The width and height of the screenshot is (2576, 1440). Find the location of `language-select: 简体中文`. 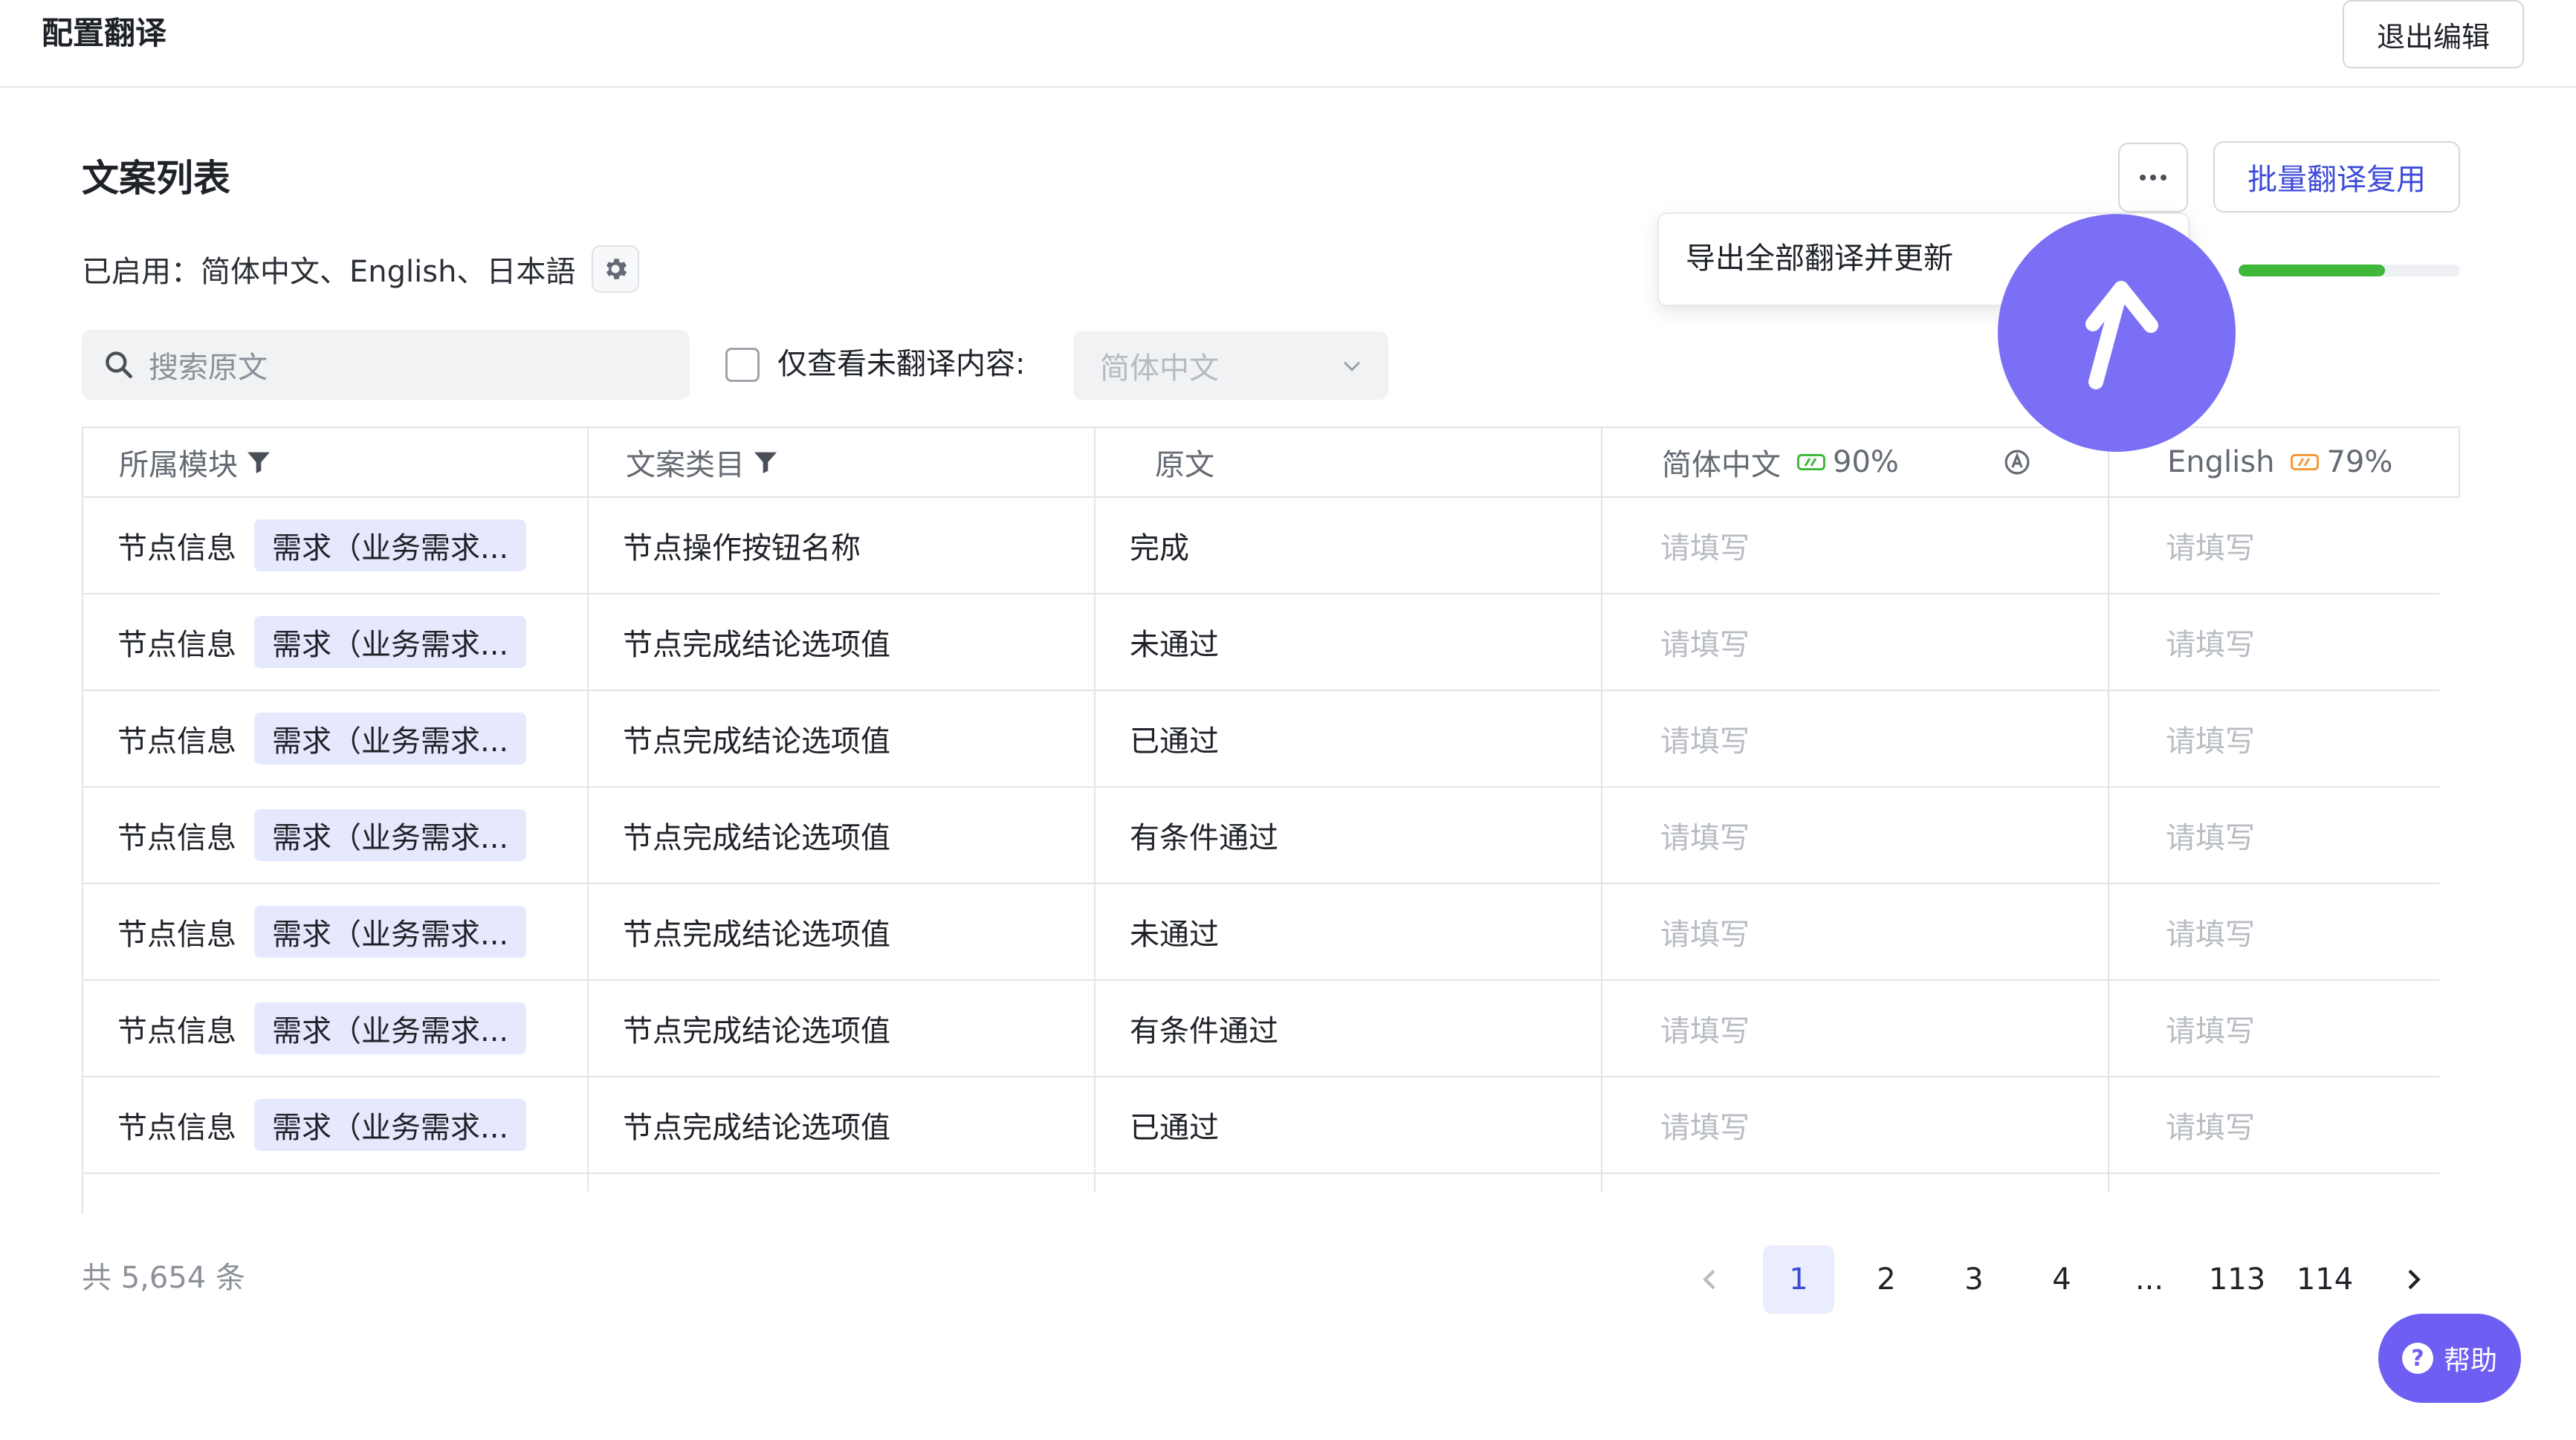

language-select: 简体中文 is located at coordinates (1230, 366).